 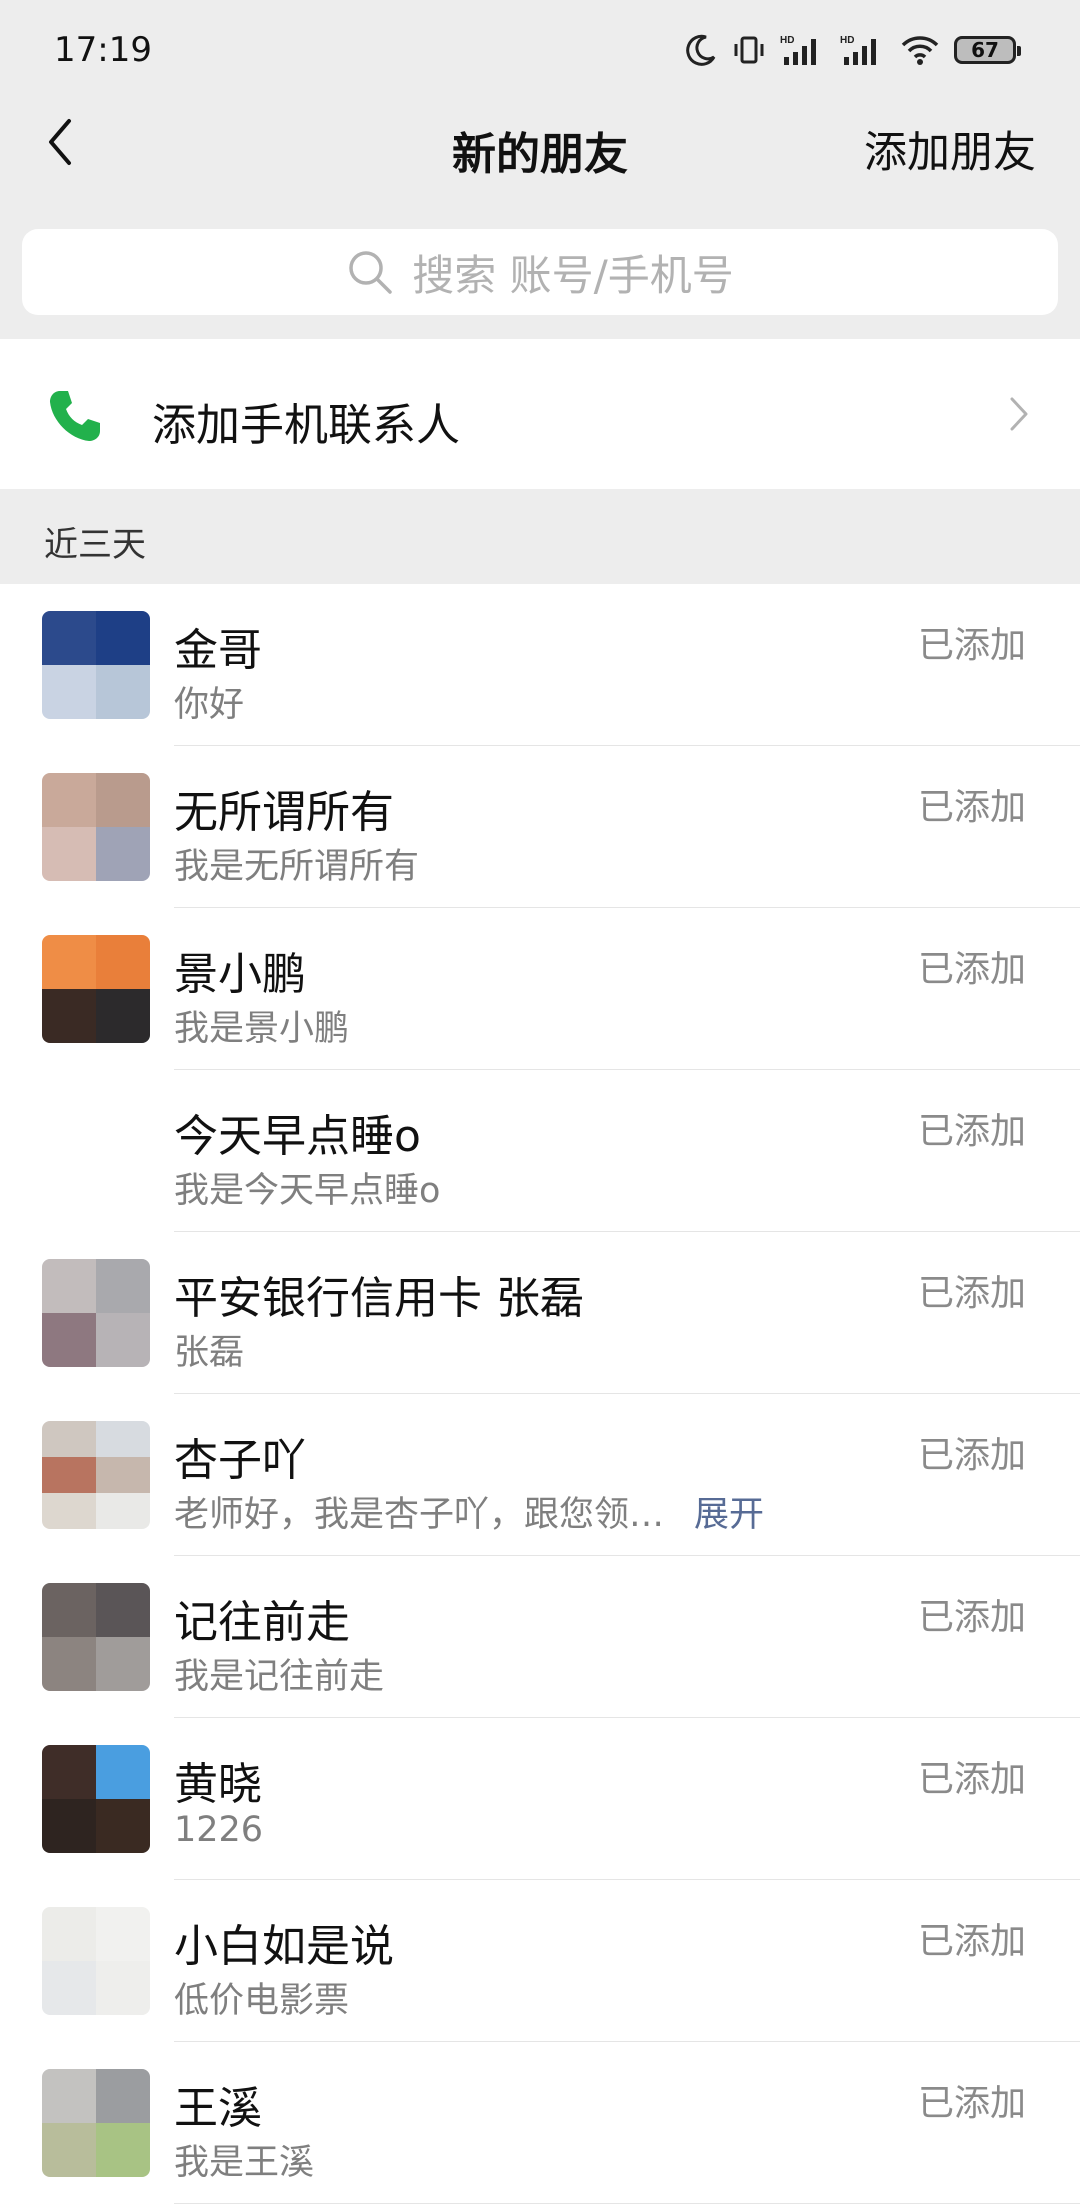 I want to click on status-icons: HD HD 67, so click(x=852, y=50).